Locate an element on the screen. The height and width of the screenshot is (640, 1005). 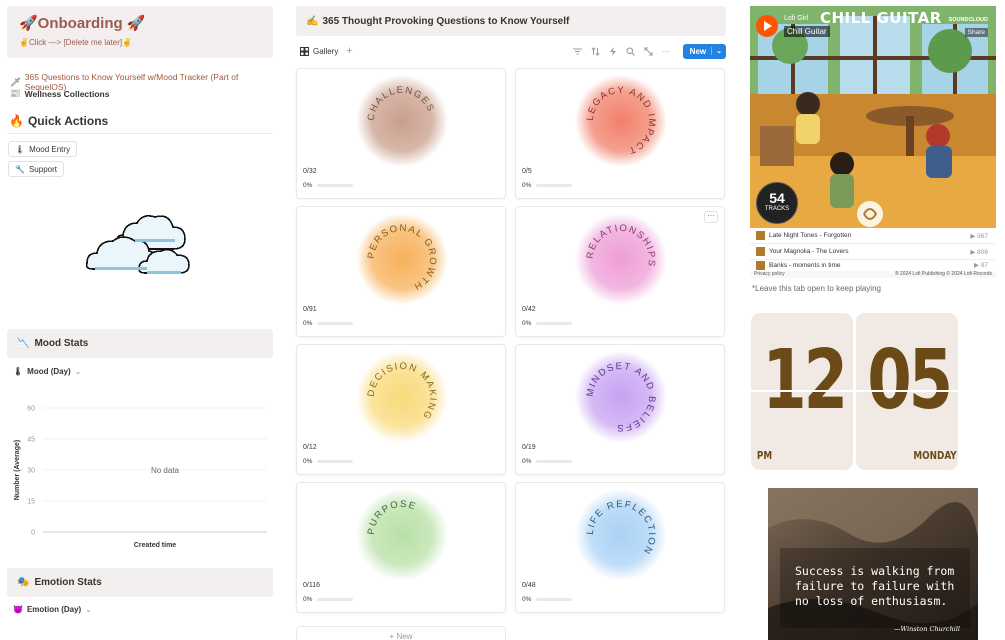
button-label: Mood Entry is located at coordinates (50, 149).